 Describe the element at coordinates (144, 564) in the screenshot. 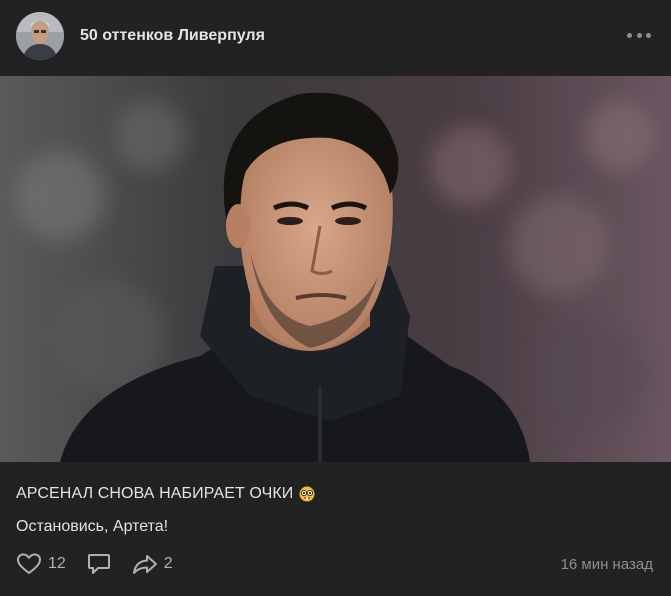

I see `share-arrow-icon` at that location.